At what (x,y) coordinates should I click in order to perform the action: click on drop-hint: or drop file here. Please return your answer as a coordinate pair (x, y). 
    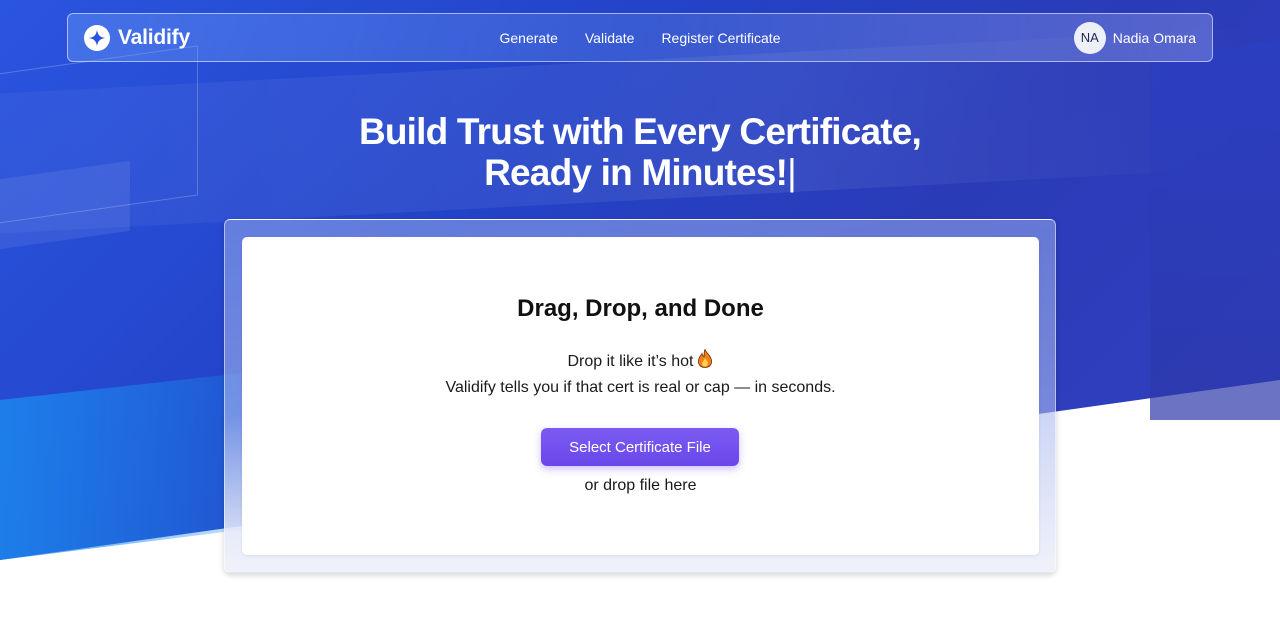
    Looking at the image, I should click on (640, 485).